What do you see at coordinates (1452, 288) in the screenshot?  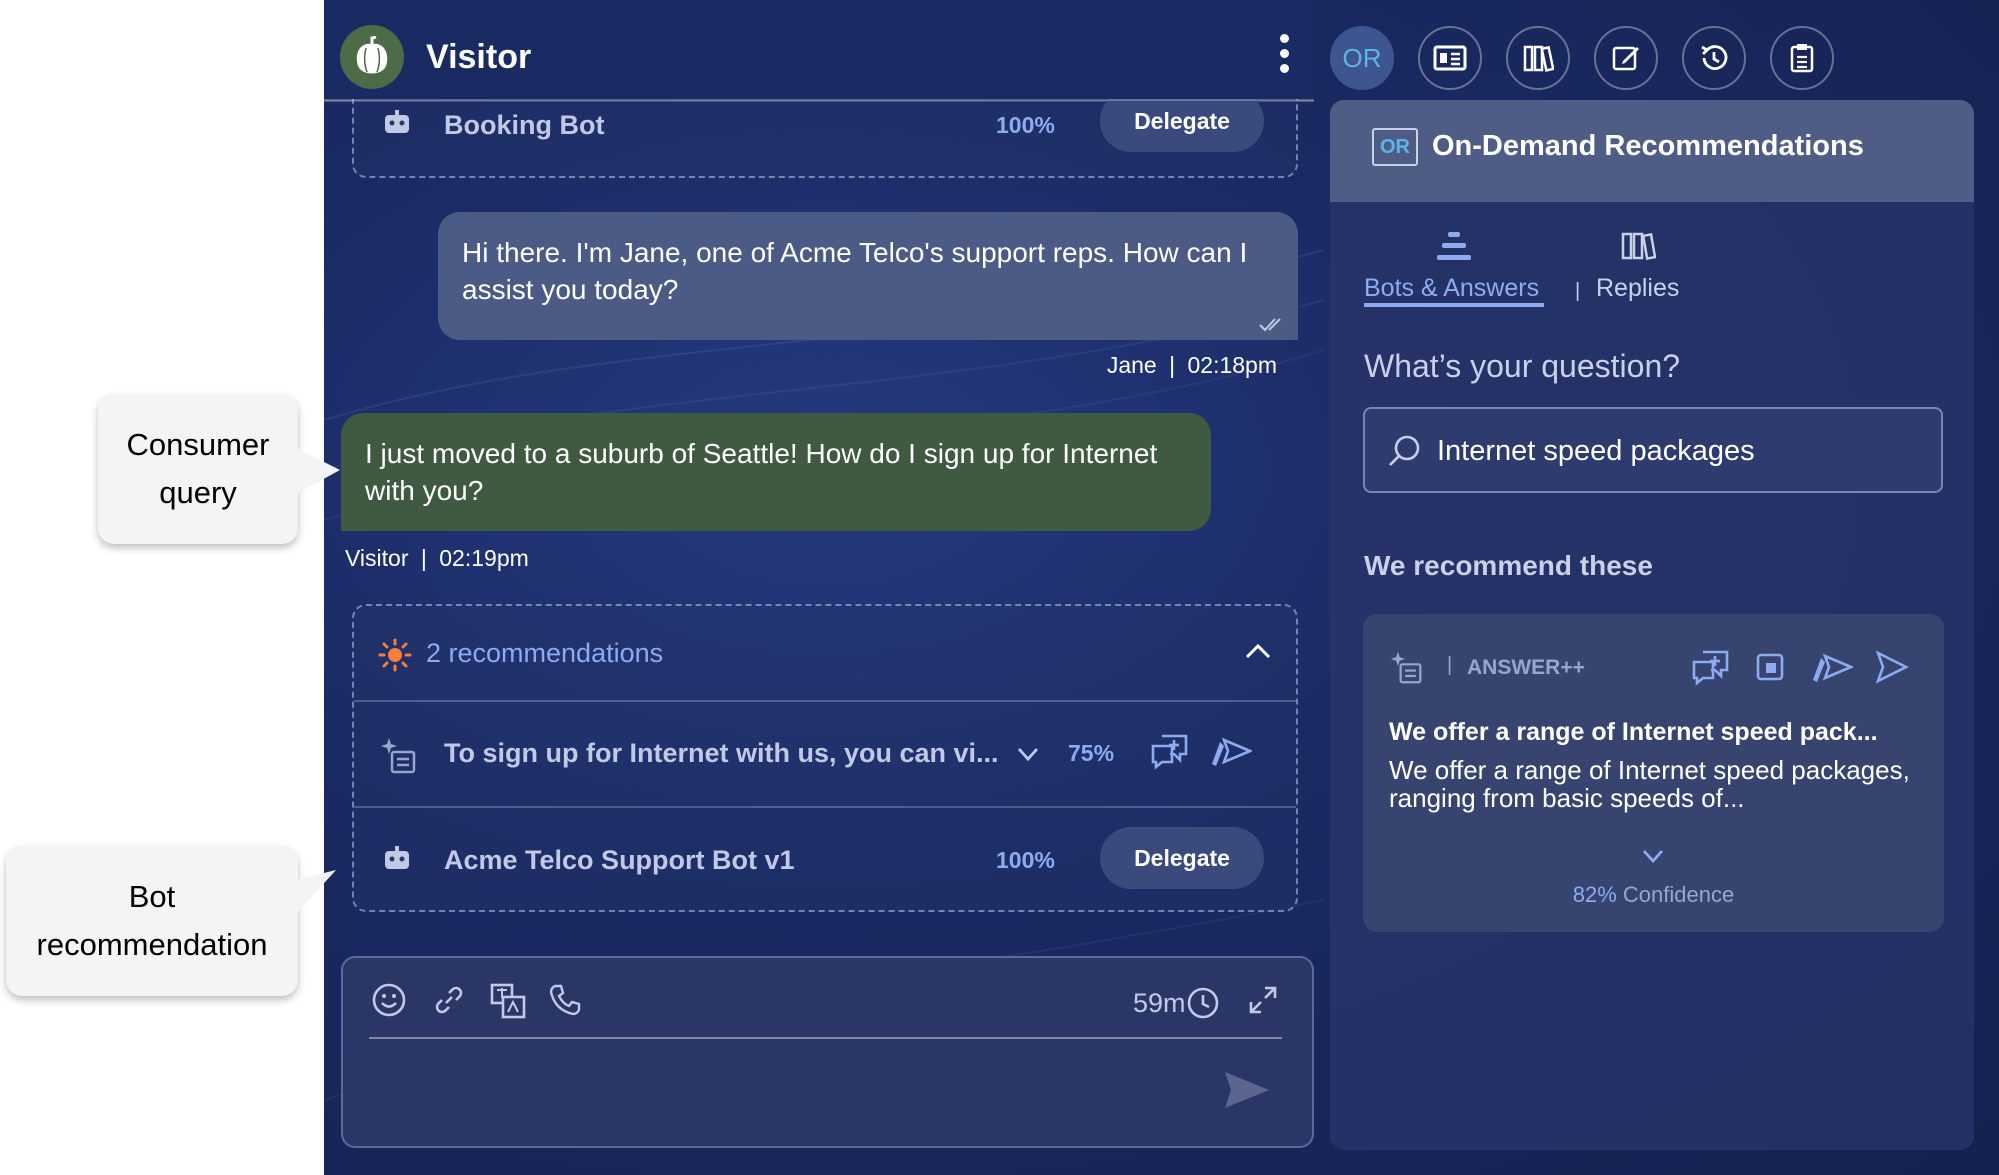 I see `tab-bots-answers-label: Bots & Answers` at bounding box center [1452, 288].